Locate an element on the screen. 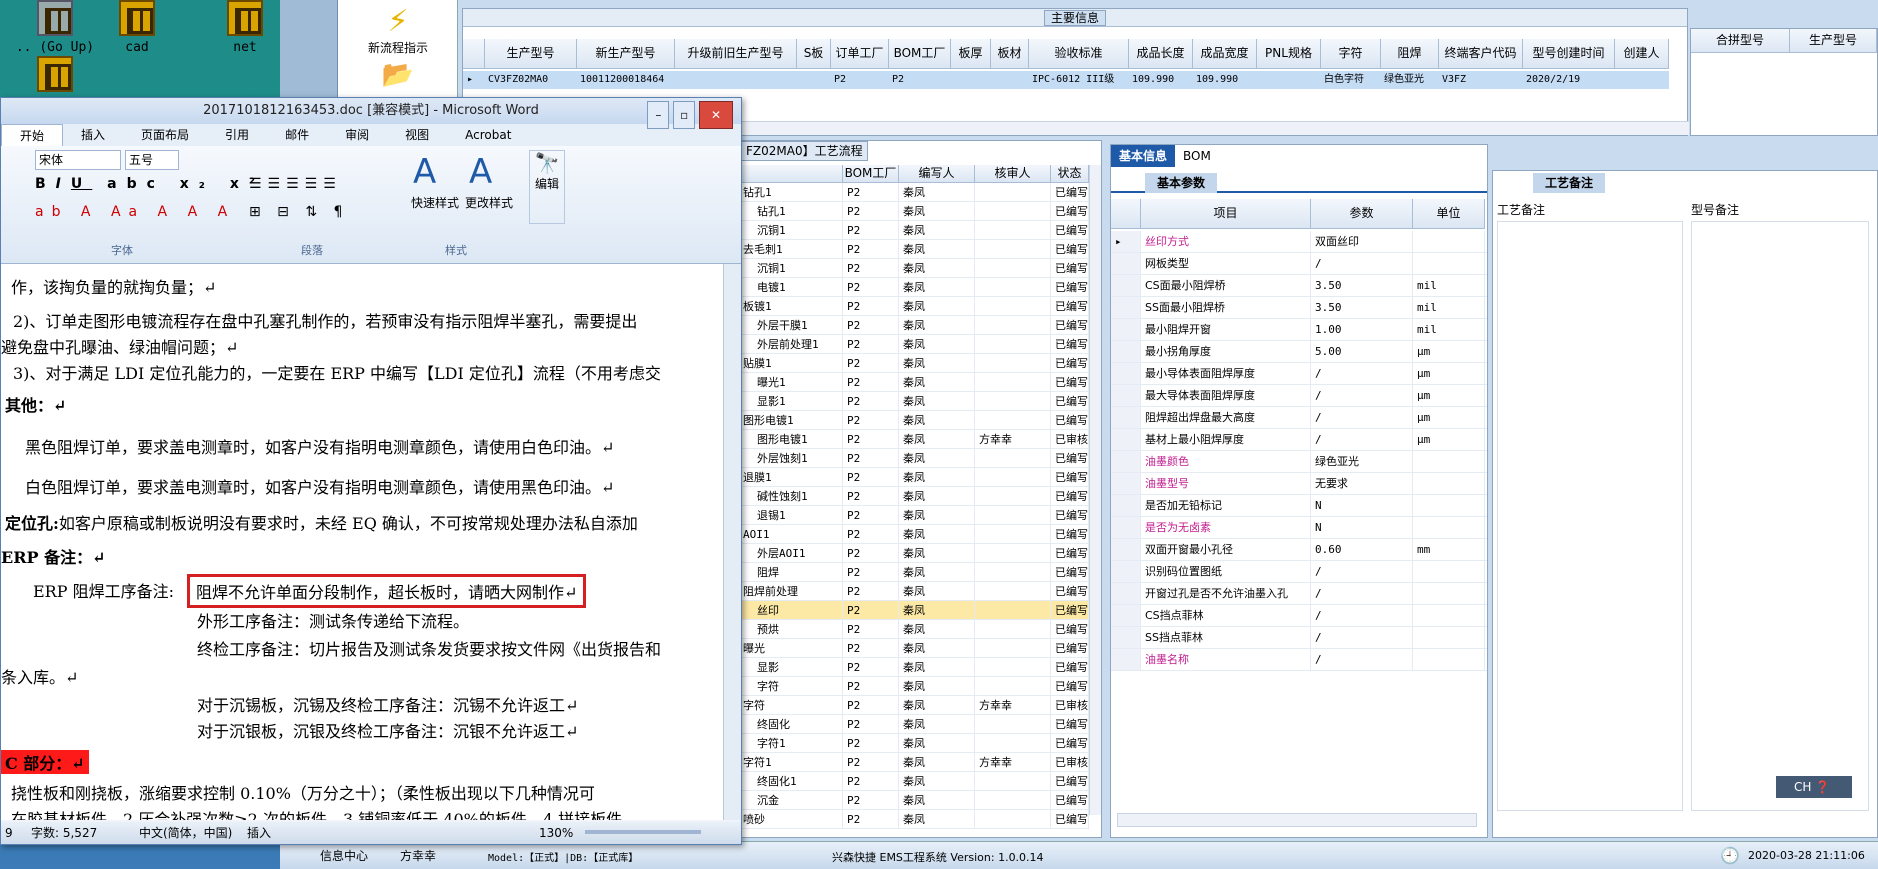 The width and height of the screenshot is (1878, 869). insert-mode: 插入 is located at coordinates (259, 833).